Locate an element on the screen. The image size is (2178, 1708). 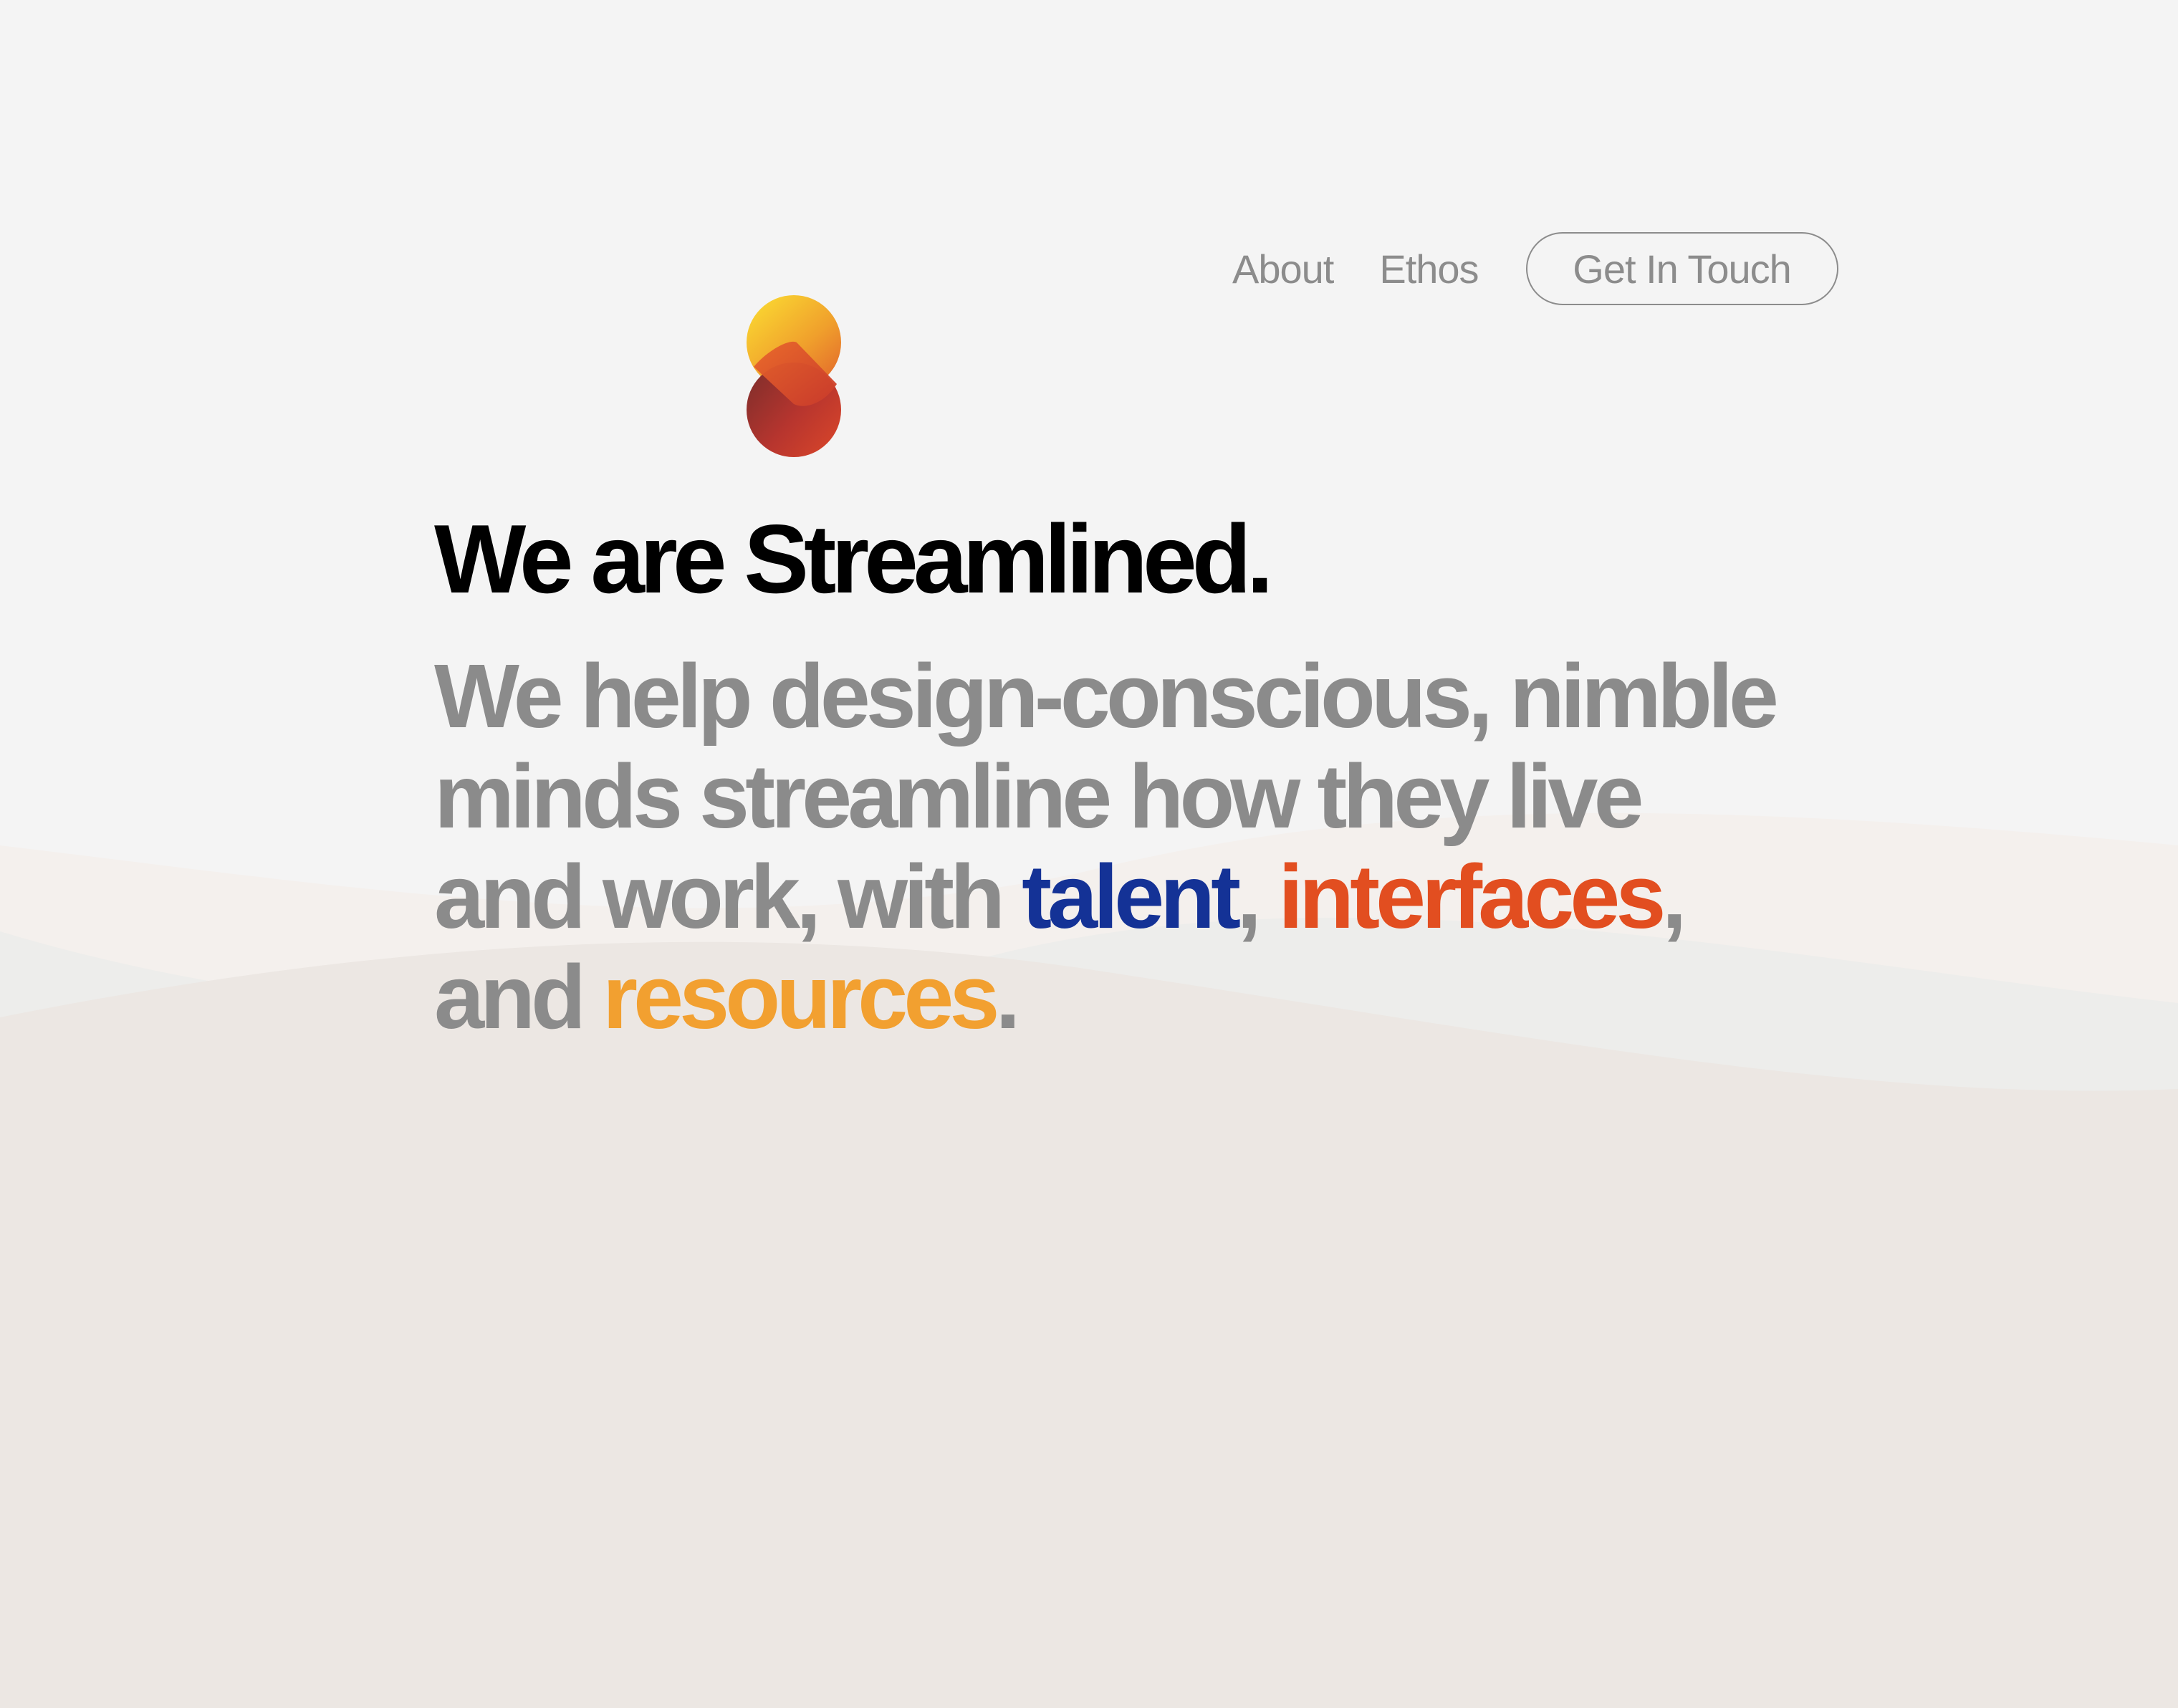
nav-link-ethos: Ethos is located at coordinates (1429, 269).